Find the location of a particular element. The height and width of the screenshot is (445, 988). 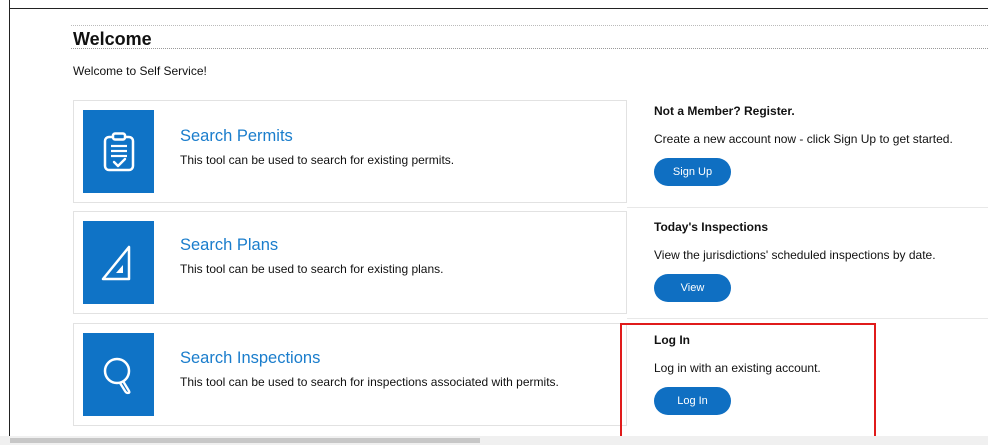

triangle-ruler-icon is located at coordinates (115, 262).